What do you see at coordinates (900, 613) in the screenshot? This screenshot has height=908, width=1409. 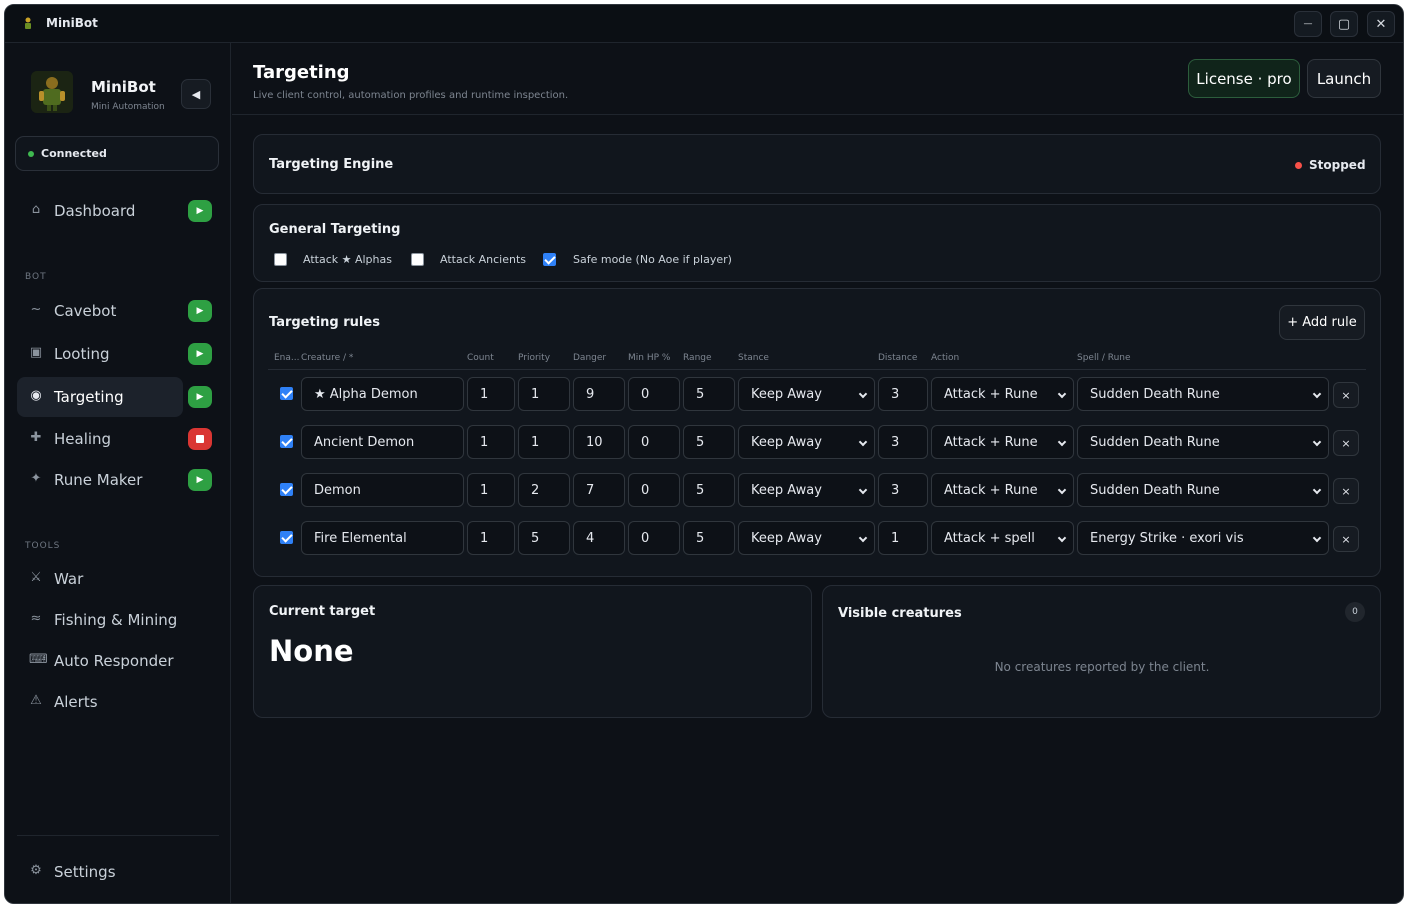 I see `visible-creatures-title: Visible creatures` at bounding box center [900, 613].